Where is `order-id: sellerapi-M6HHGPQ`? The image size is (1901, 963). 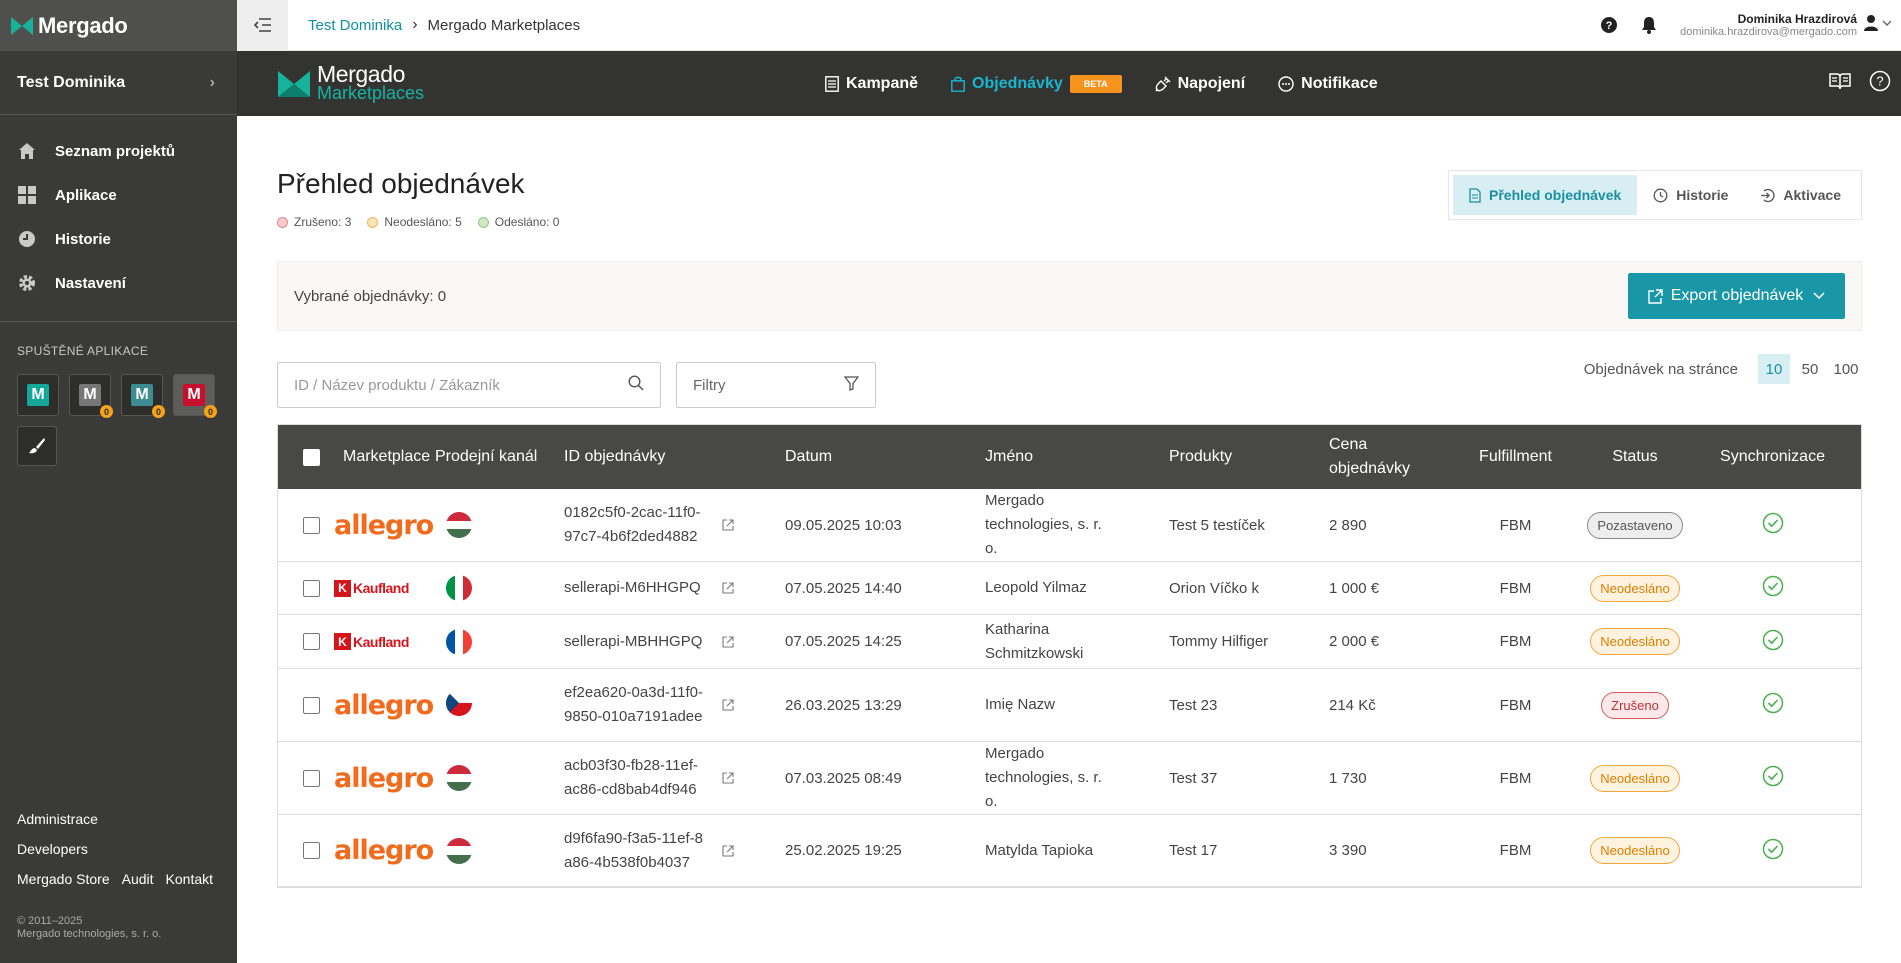 order-id: sellerapi-M6HHGPQ is located at coordinates (634, 588).